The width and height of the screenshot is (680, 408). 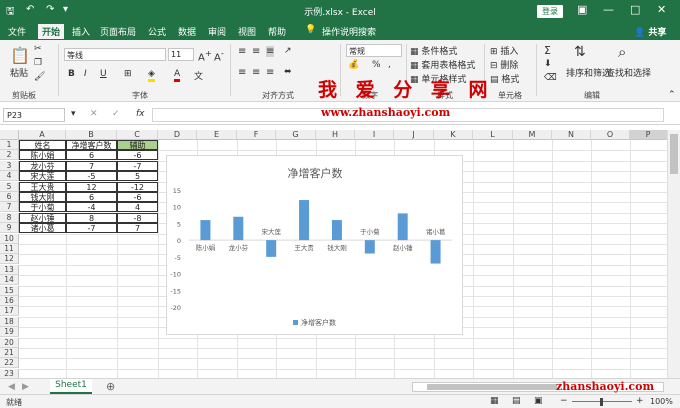 I want to click on row-header-21: 21, so click(x=9, y=353).